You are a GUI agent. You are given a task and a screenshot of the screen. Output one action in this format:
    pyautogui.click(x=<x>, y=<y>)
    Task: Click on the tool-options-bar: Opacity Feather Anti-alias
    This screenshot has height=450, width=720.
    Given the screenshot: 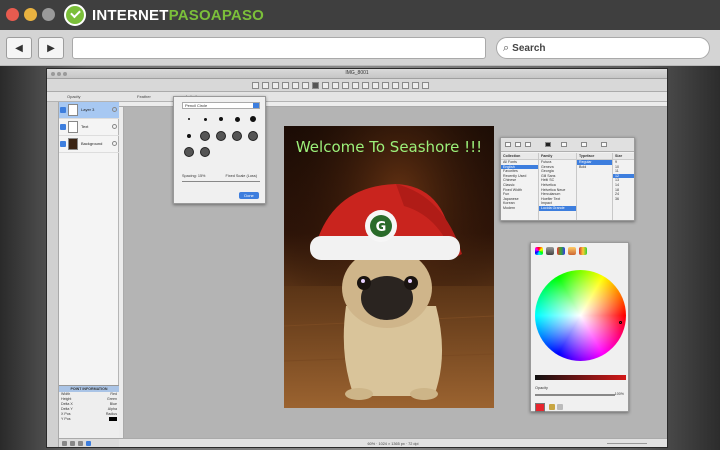 What is the action you would take?
    pyautogui.click(x=357, y=97)
    